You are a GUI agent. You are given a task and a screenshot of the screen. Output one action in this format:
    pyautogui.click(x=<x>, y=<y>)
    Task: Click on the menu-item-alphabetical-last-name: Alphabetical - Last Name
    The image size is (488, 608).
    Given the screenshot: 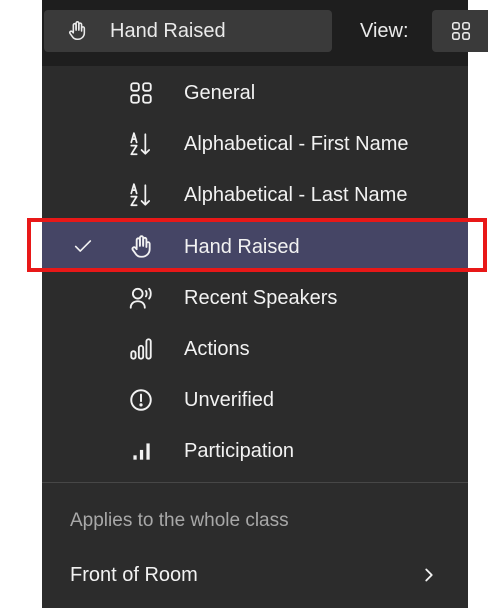 What is the action you would take?
    pyautogui.click(x=255, y=195)
    